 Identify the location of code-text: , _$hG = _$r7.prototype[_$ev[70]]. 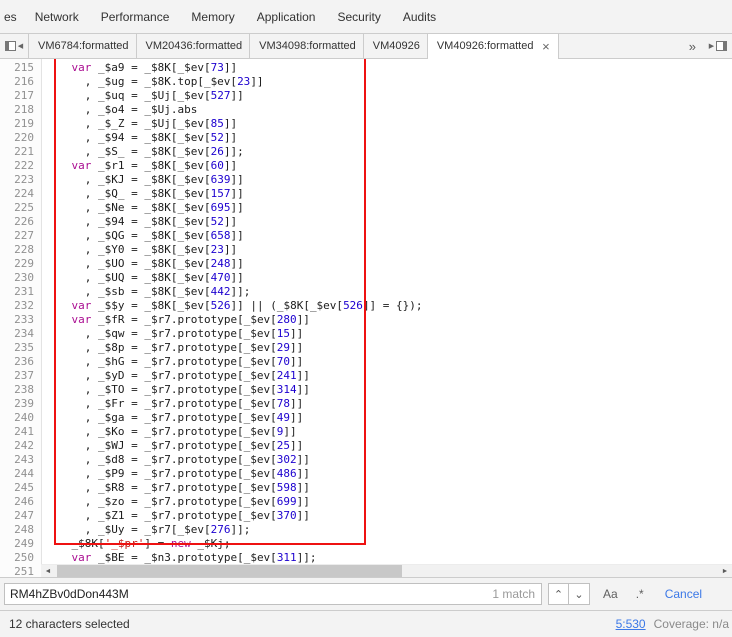
(172, 362).